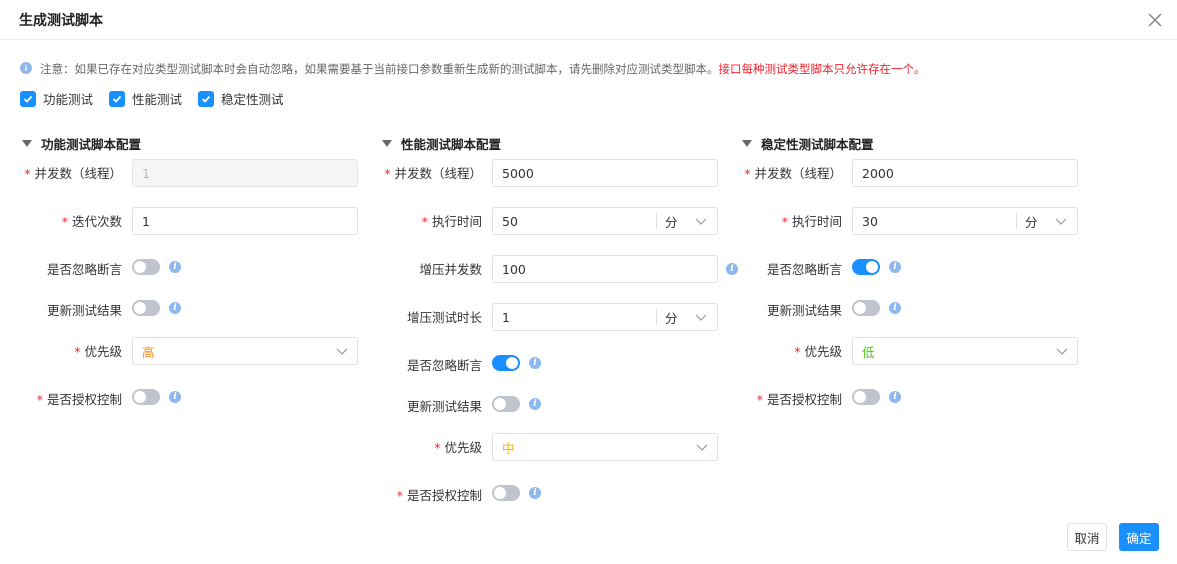  I want to click on checkbox-performance-test: 性能测试, so click(145, 98).